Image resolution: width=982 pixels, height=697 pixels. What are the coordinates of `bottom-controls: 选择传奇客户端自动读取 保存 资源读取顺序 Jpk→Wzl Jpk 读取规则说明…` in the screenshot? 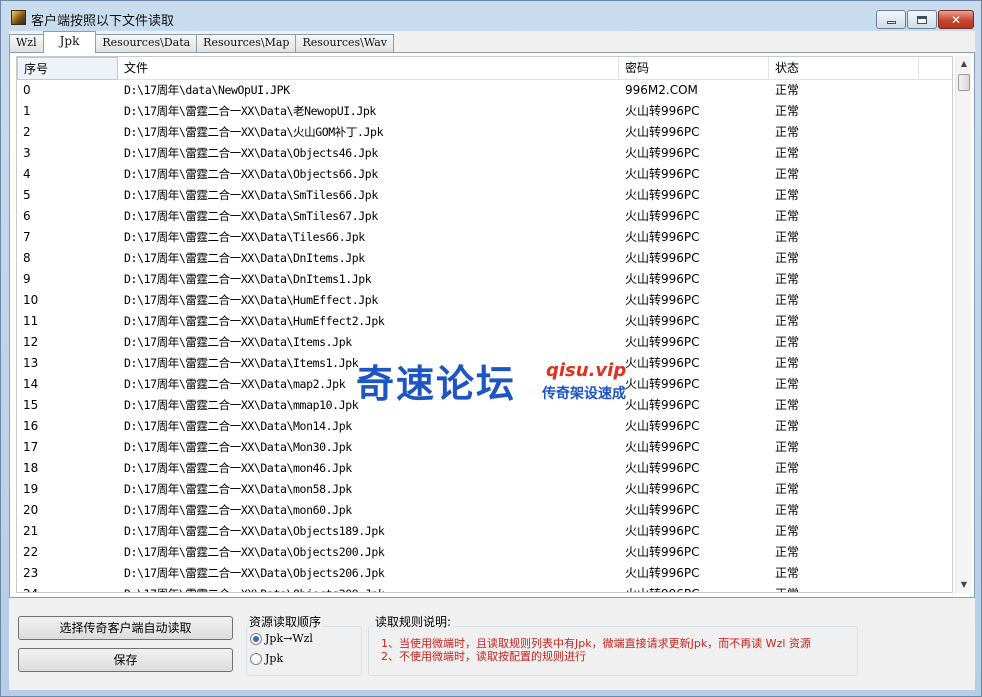 It's located at (492, 645).